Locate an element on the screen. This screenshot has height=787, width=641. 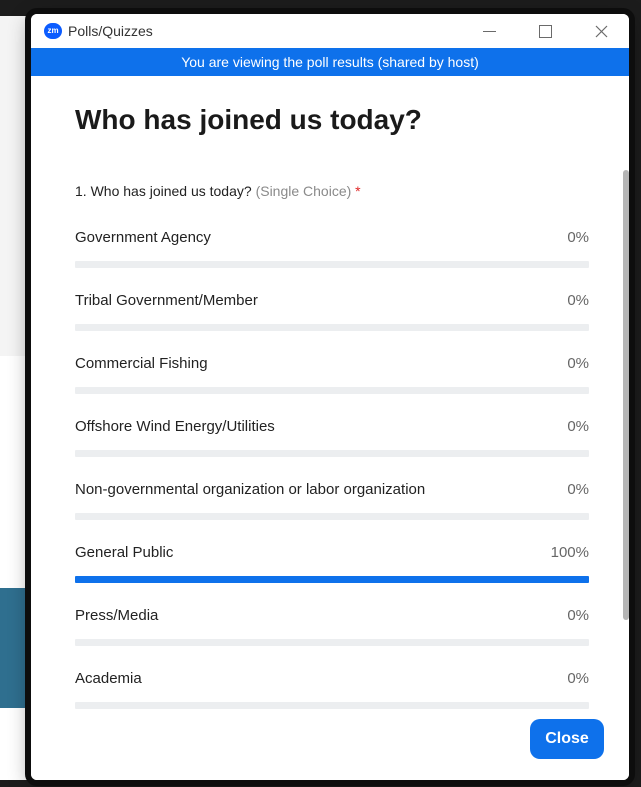
option-label: Commercial Fishing is located at coordinates (141, 363).